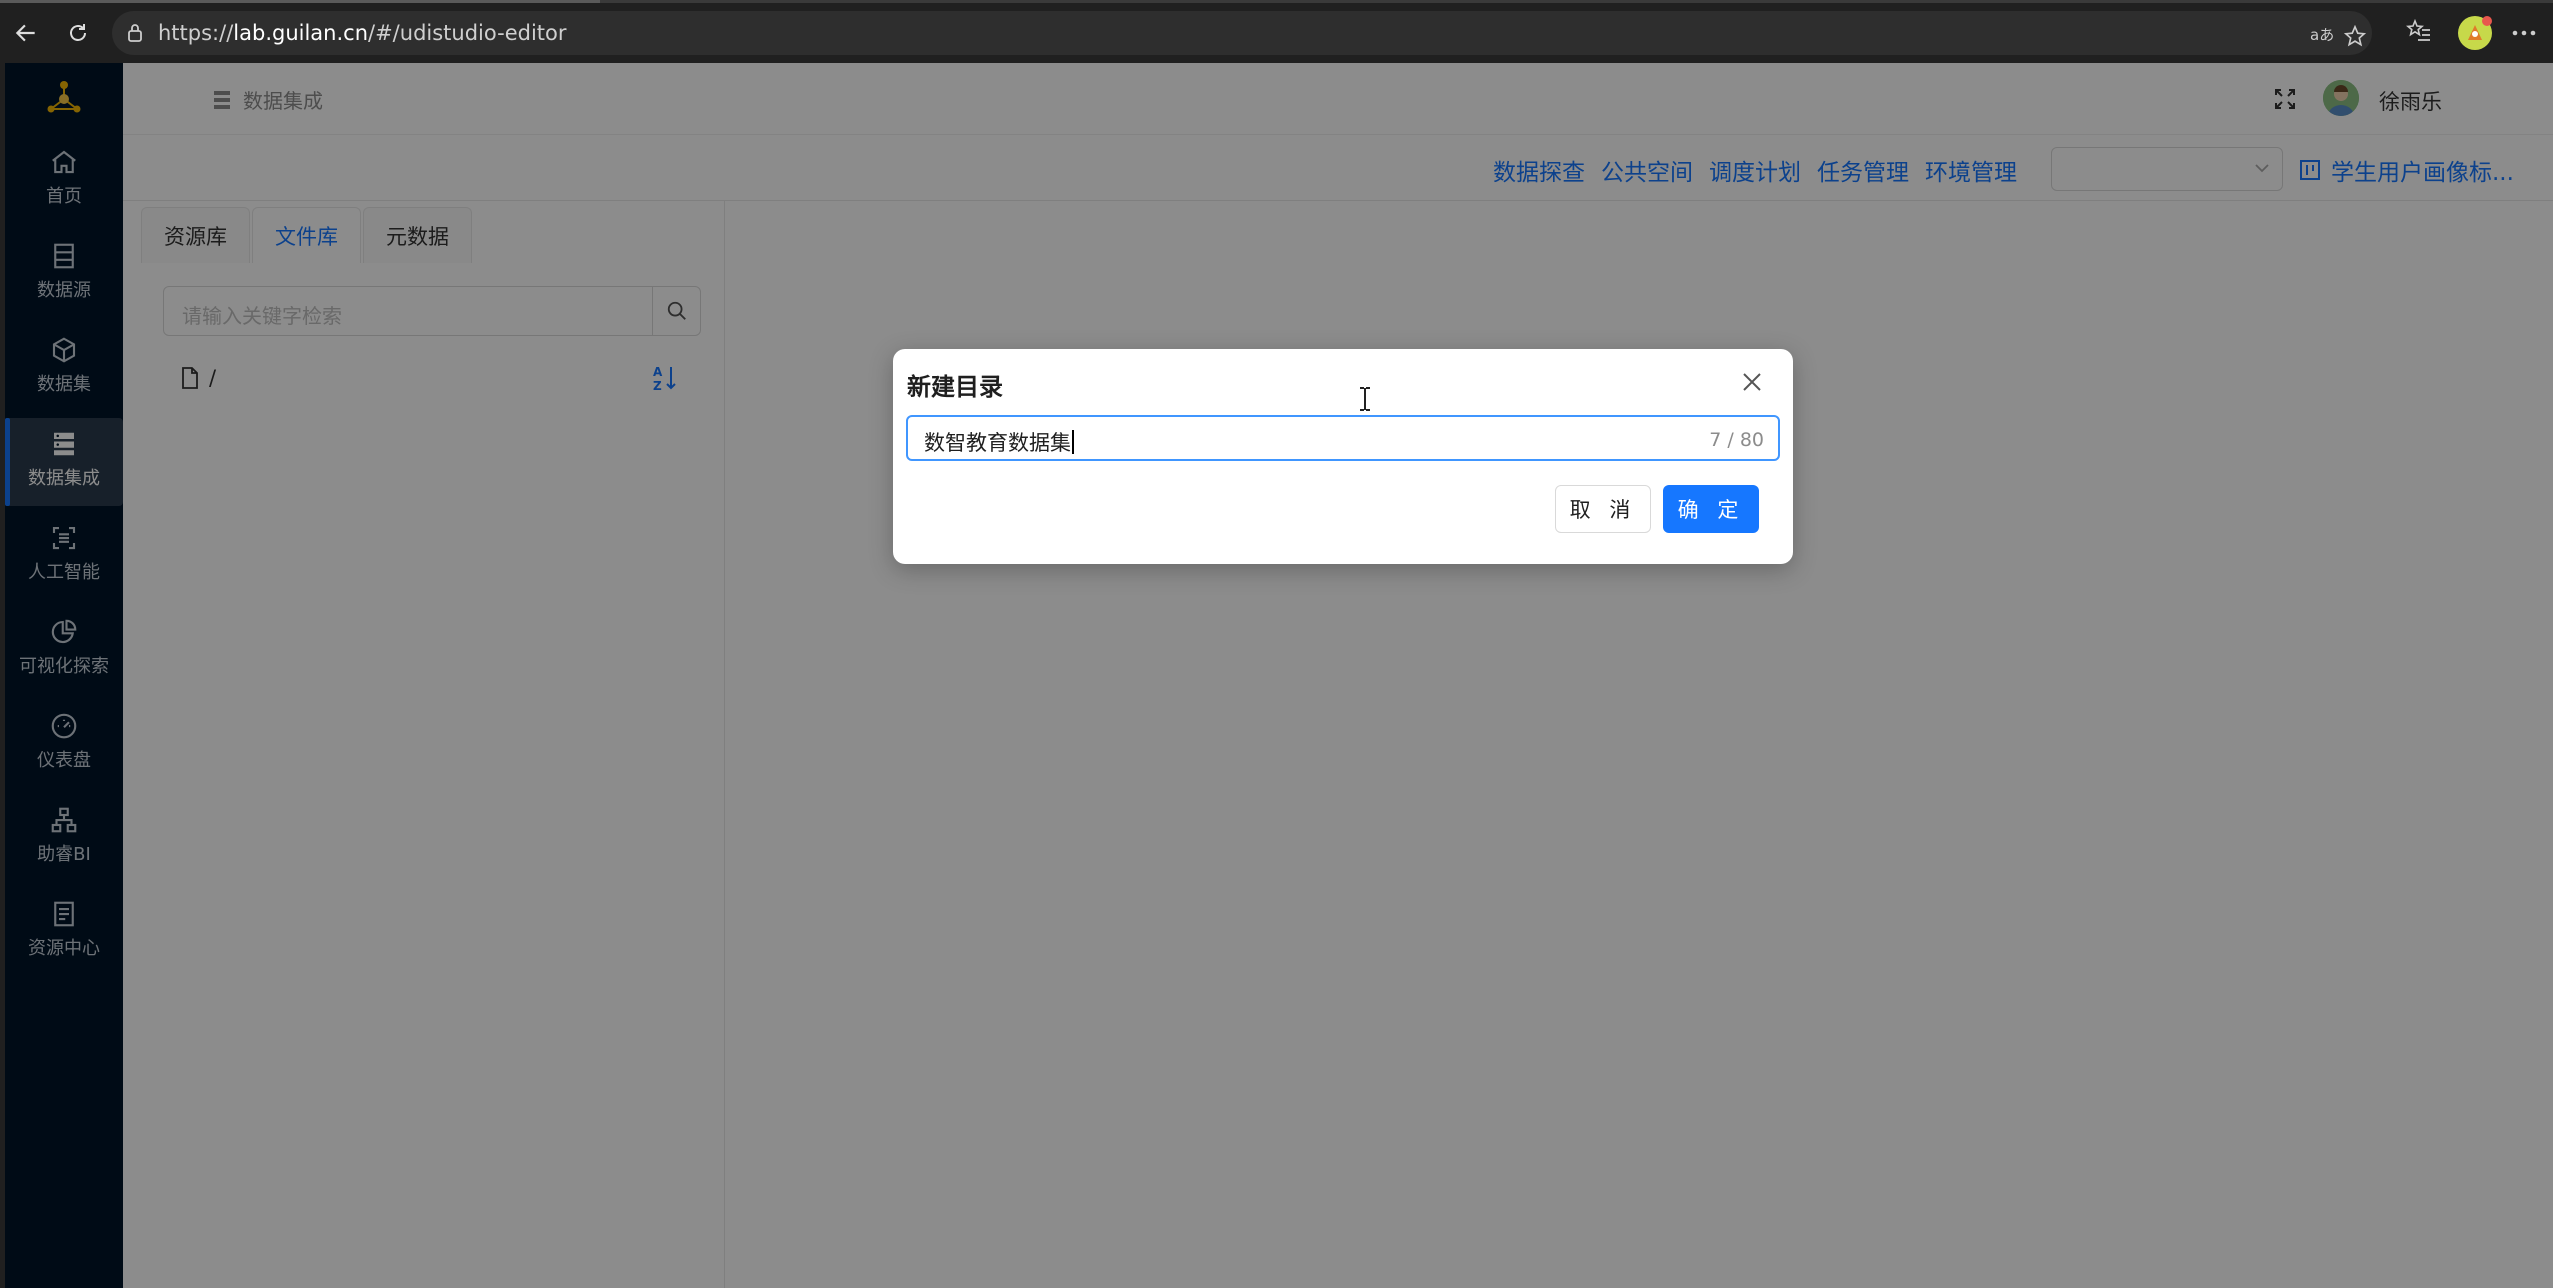 The width and height of the screenshot is (2553, 1288). Describe the element at coordinates (2419, 31) in the screenshot. I see `favorites-list-icon` at that location.